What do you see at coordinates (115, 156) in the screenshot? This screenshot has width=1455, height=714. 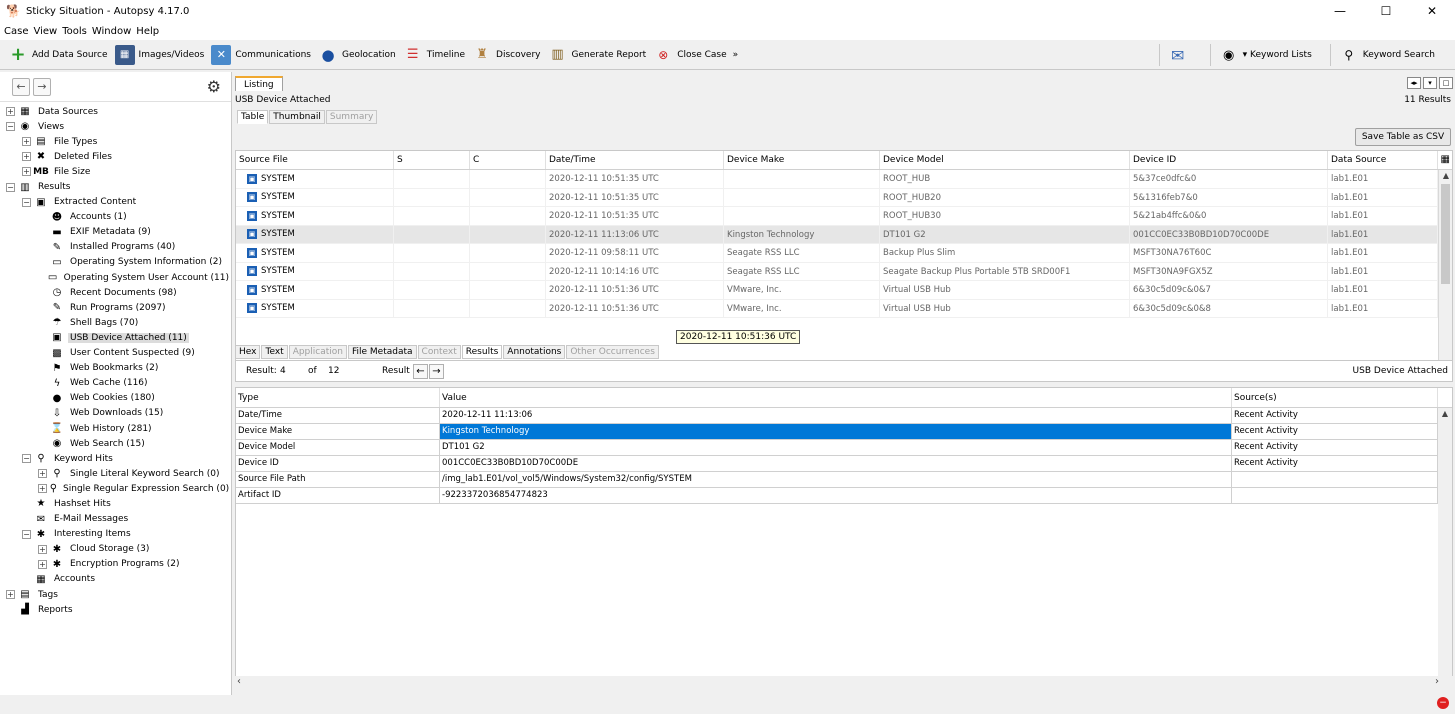 I see `tree-node: + ✖ Deleted Files` at bounding box center [115, 156].